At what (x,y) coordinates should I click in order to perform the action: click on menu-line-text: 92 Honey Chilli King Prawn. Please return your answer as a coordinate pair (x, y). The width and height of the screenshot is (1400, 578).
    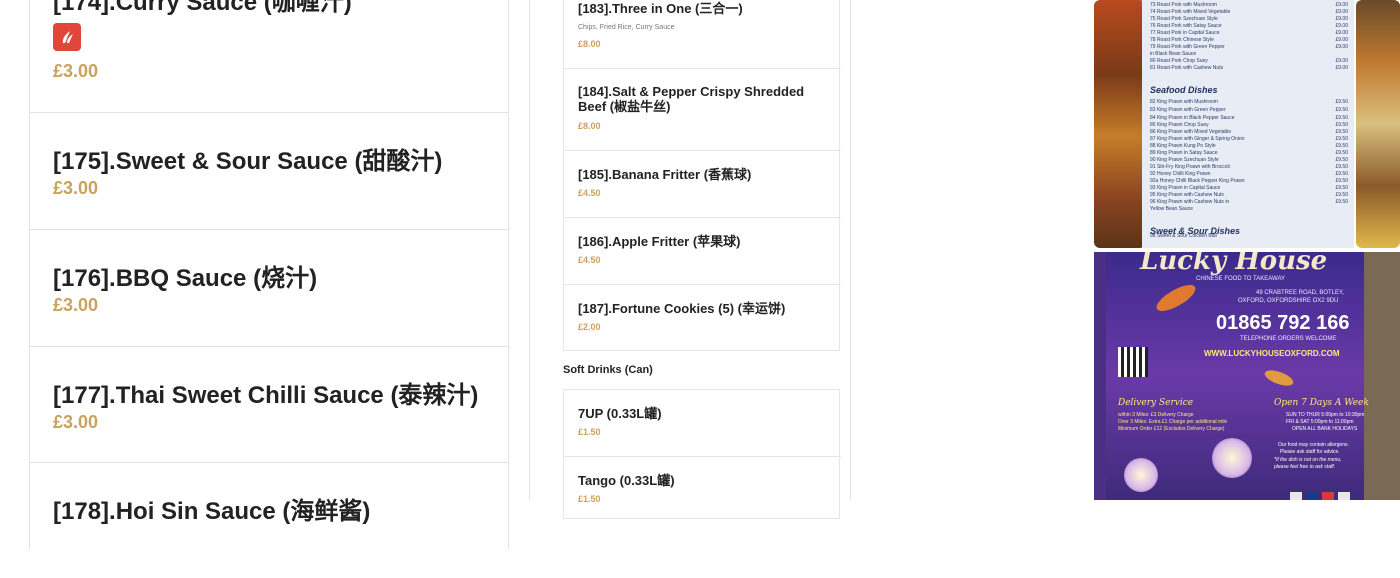
    Looking at the image, I should click on (1180, 174).